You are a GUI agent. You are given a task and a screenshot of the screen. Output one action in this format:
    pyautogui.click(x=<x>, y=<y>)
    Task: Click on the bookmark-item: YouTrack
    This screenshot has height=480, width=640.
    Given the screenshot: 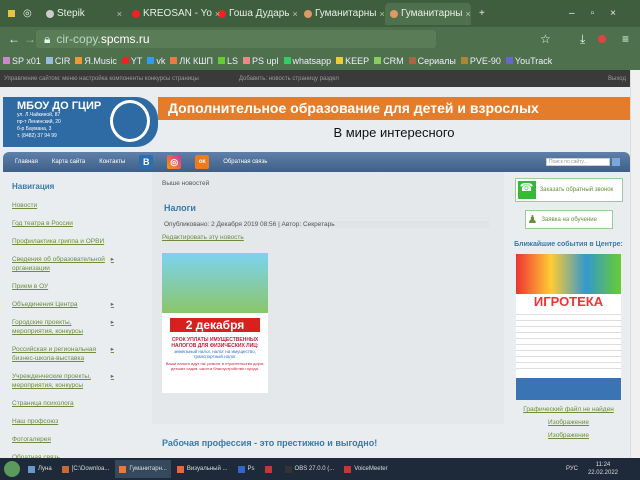 What is the action you would take?
    pyautogui.click(x=529, y=60)
    